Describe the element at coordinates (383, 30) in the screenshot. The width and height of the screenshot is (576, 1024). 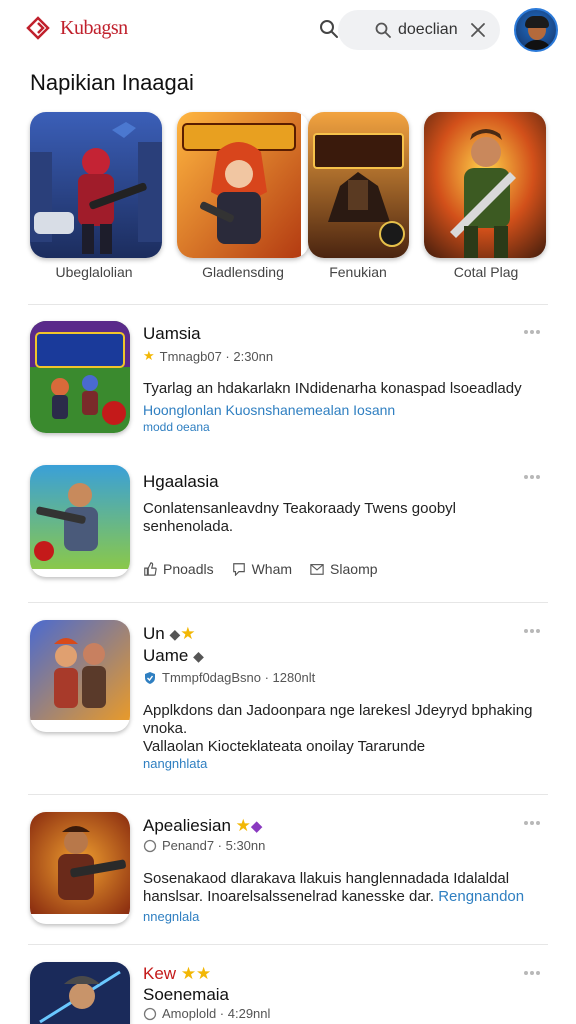
I see `search-field-icon` at that location.